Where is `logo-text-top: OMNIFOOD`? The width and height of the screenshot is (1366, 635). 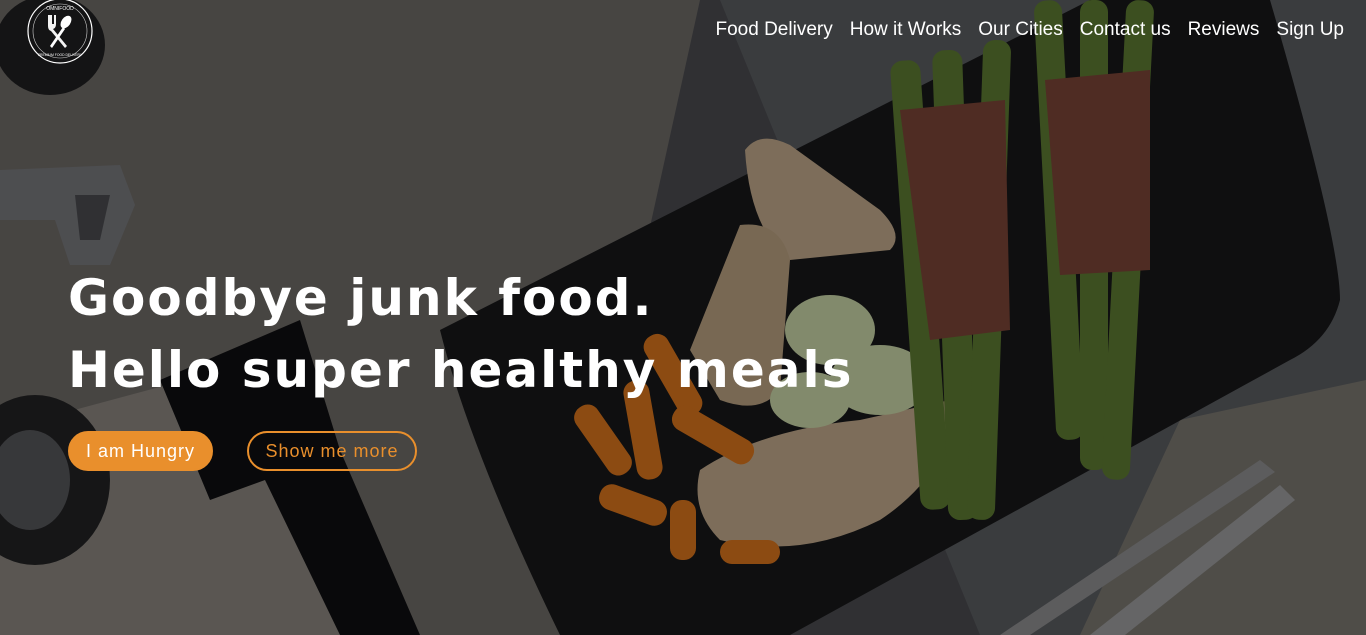 logo-text-top: OMNIFOOD is located at coordinates (60, 9).